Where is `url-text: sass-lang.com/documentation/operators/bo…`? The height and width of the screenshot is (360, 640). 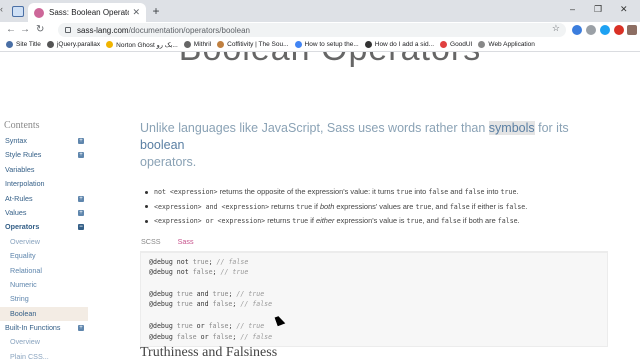
url-text: sass-lang.com/documentation/operators/bo… is located at coordinates (163, 30).